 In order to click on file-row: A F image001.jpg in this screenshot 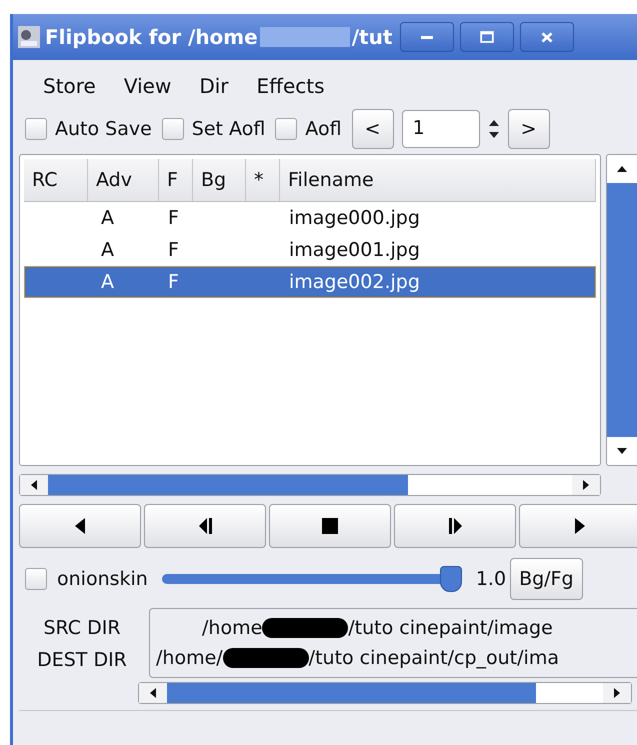, I will do `click(310, 250)`.